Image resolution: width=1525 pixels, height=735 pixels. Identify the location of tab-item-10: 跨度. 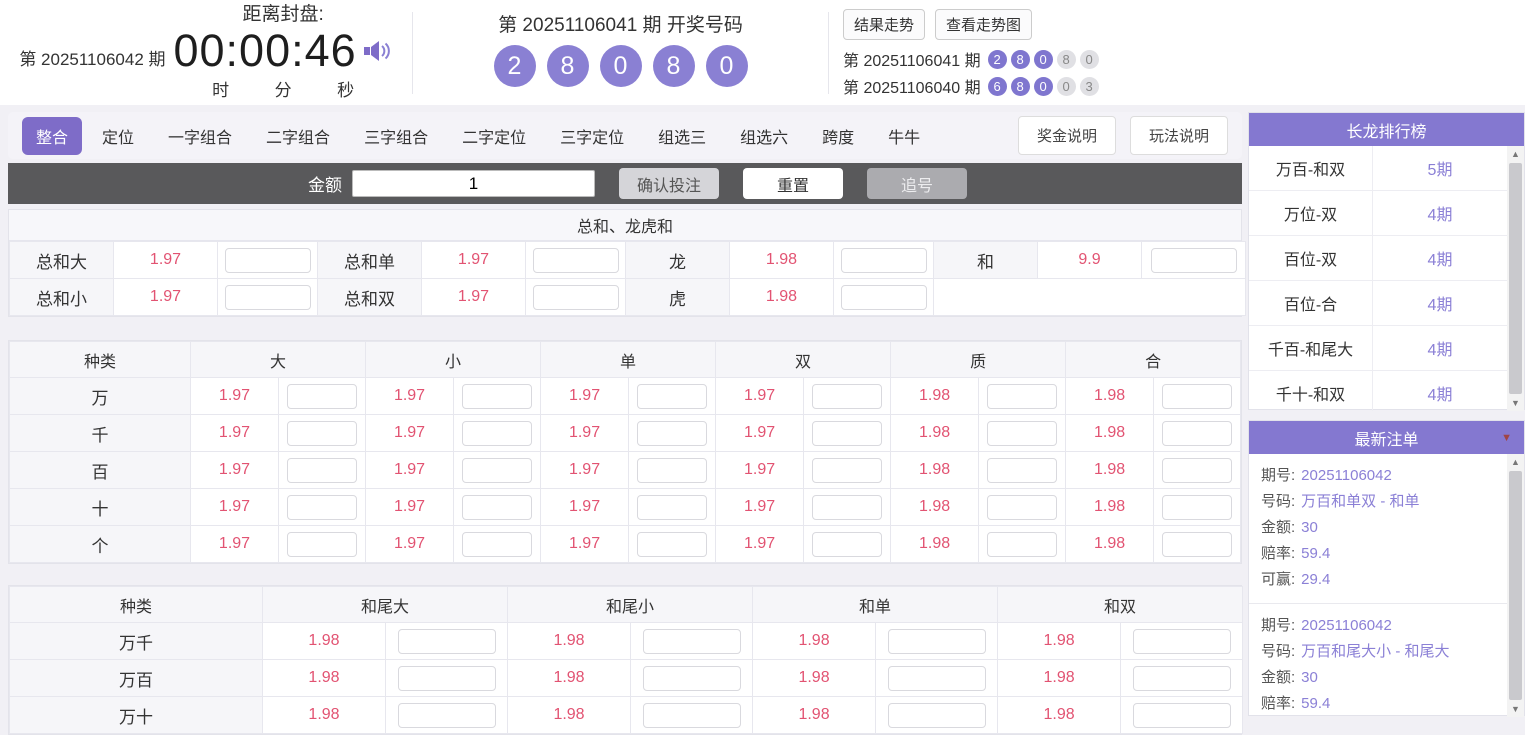
(838, 136).